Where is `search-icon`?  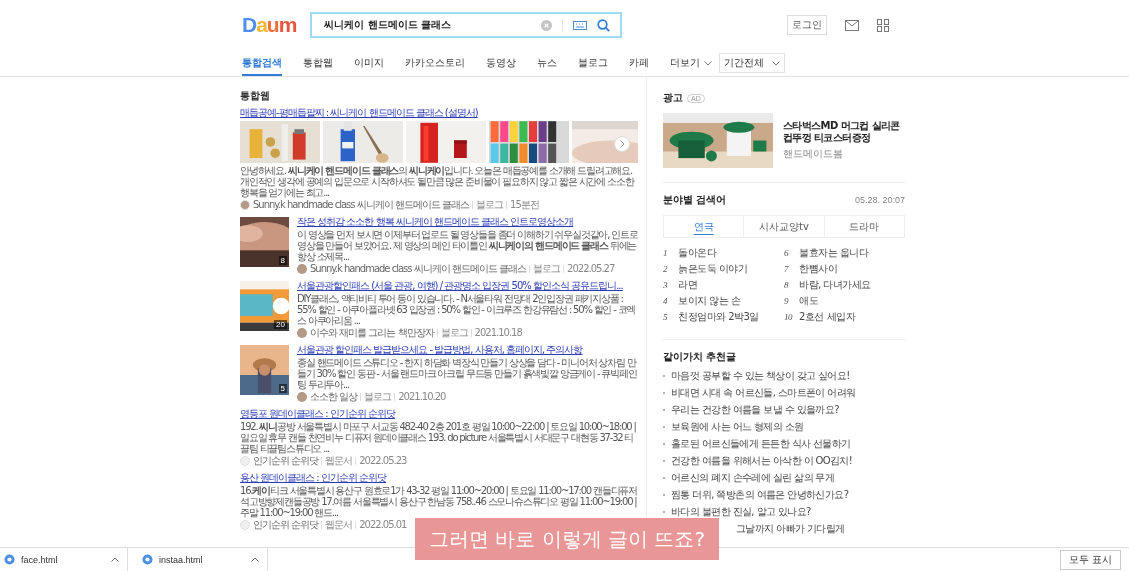 search-icon is located at coordinates (604, 25).